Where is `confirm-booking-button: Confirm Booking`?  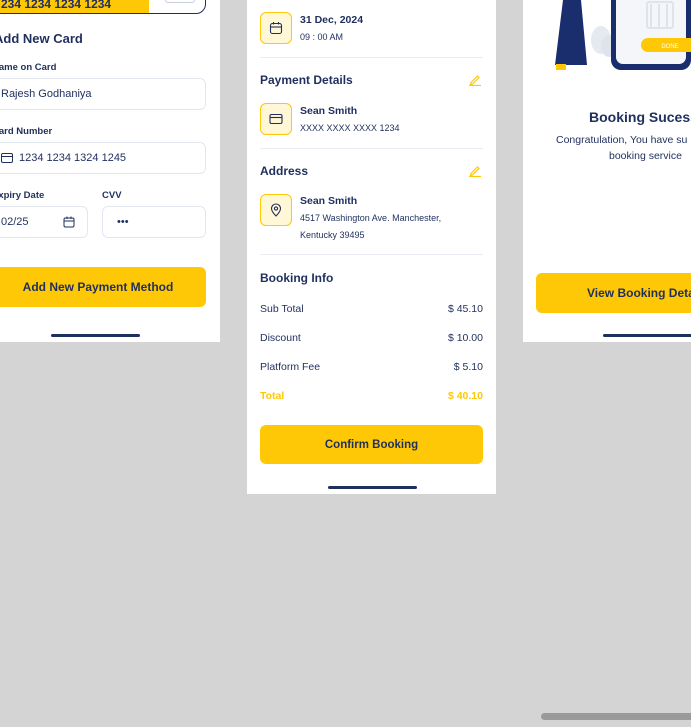 confirm-booking-button: Confirm Booking is located at coordinates (371, 444).